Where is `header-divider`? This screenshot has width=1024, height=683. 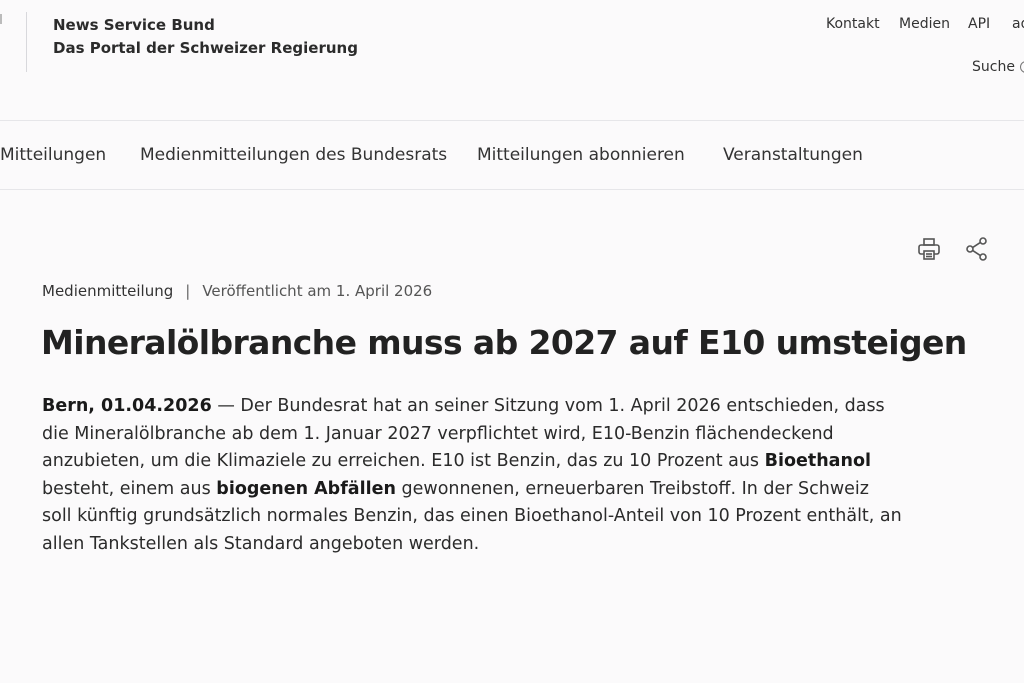 header-divider is located at coordinates (26, 42).